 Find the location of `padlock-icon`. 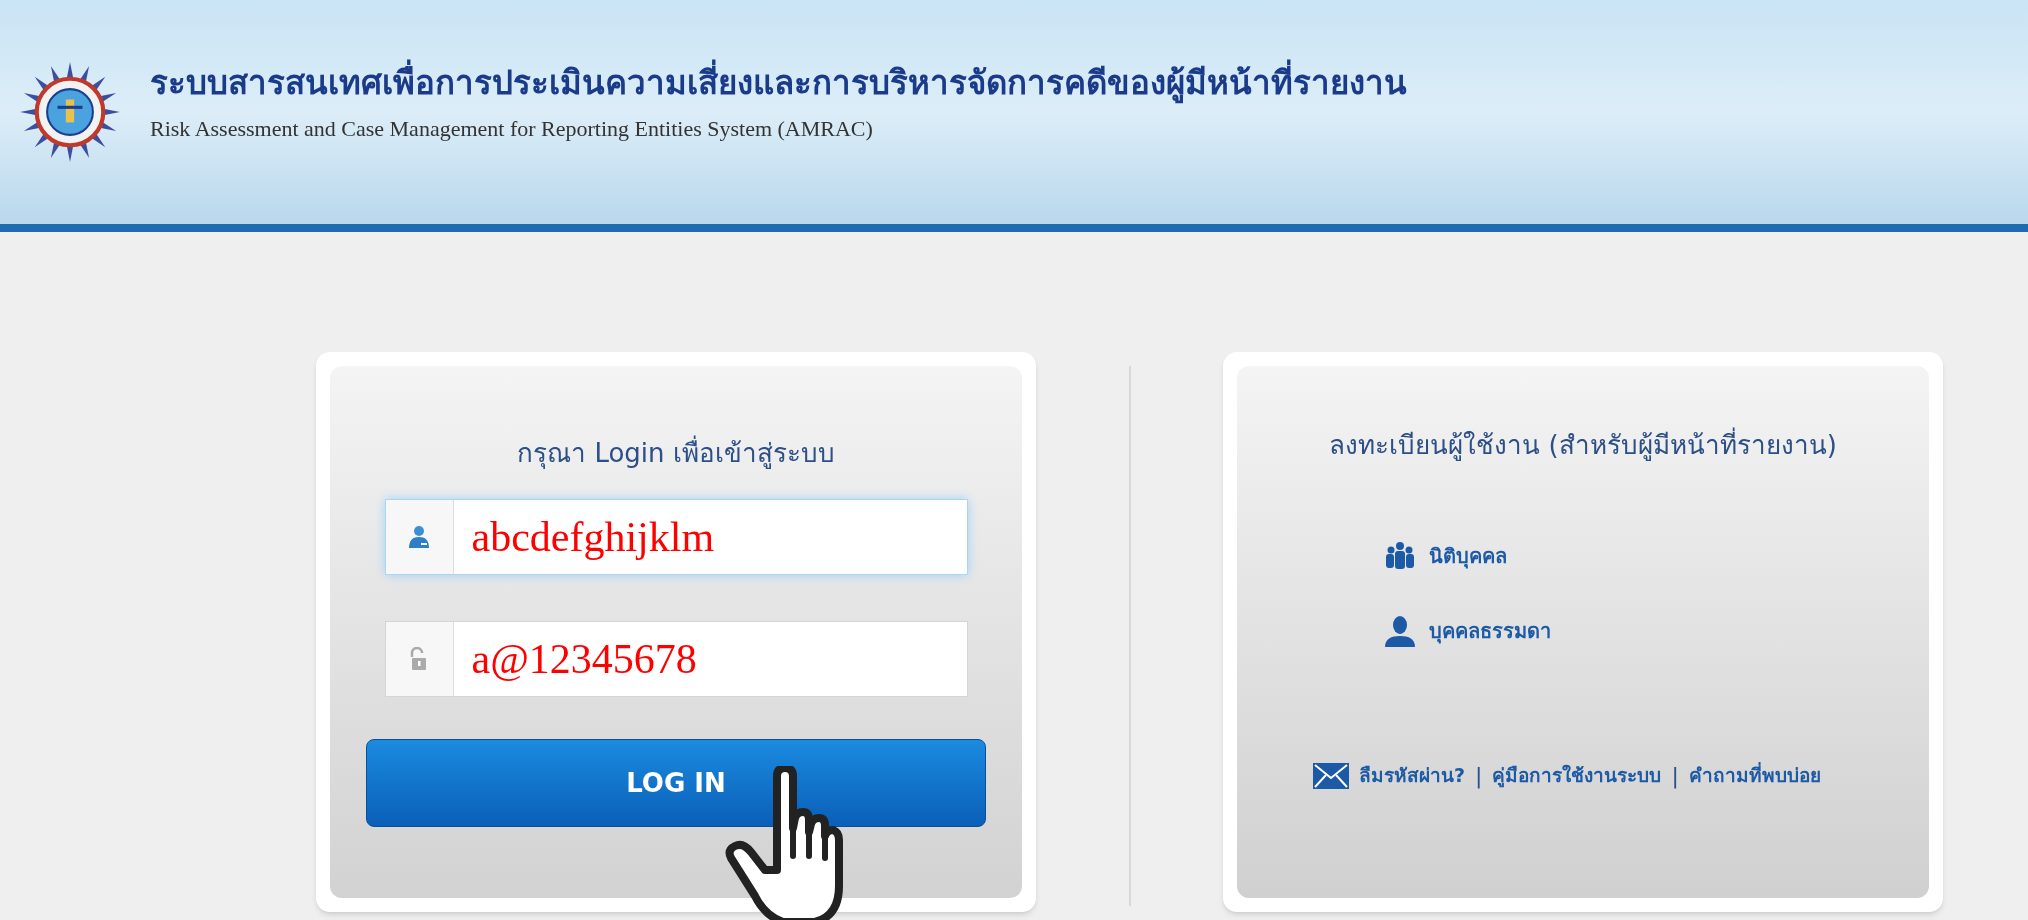

padlock-icon is located at coordinates (419, 659).